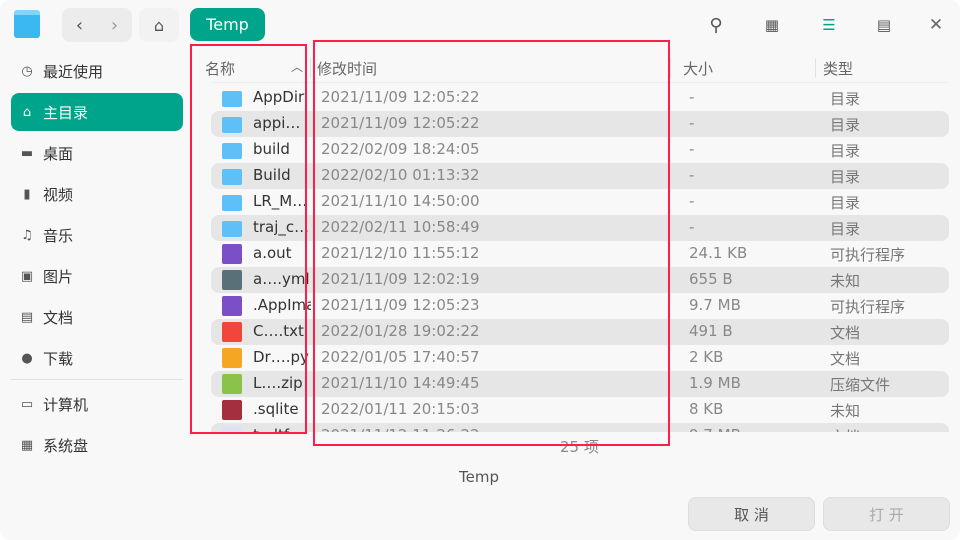  I want to click on file-row: appi… 2021/11/09 12:05:22 - 目录, so click(580, 124).